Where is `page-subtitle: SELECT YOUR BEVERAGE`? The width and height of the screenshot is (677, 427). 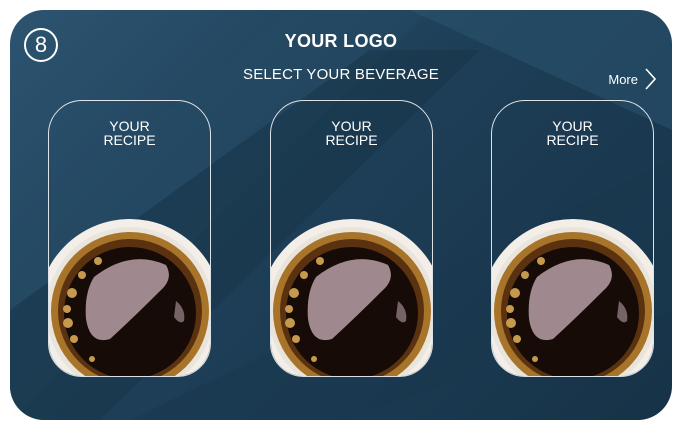 page-subtitle: SELECT YOUR BEVERAGE is located at coordinates (340, 74).